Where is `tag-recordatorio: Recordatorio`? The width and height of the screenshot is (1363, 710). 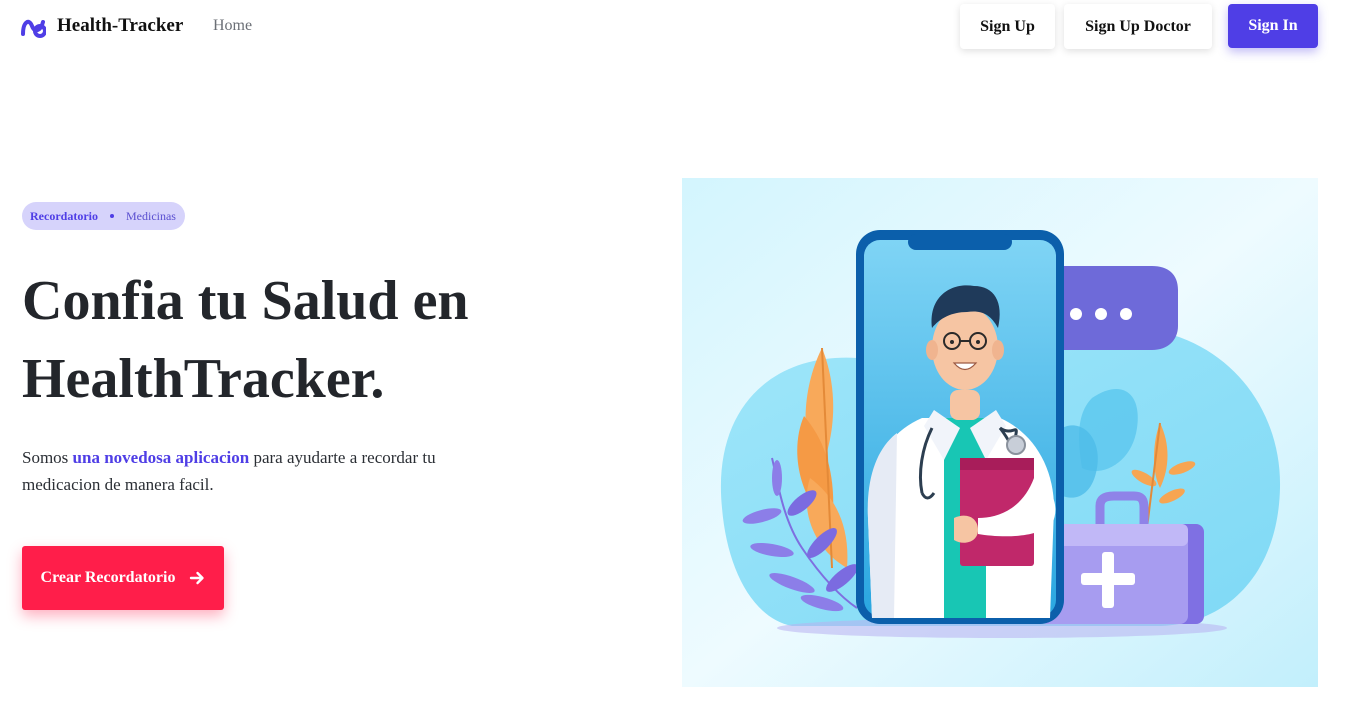
tag-recordatorio: Recordatorio is located at coordinates (64, 215).